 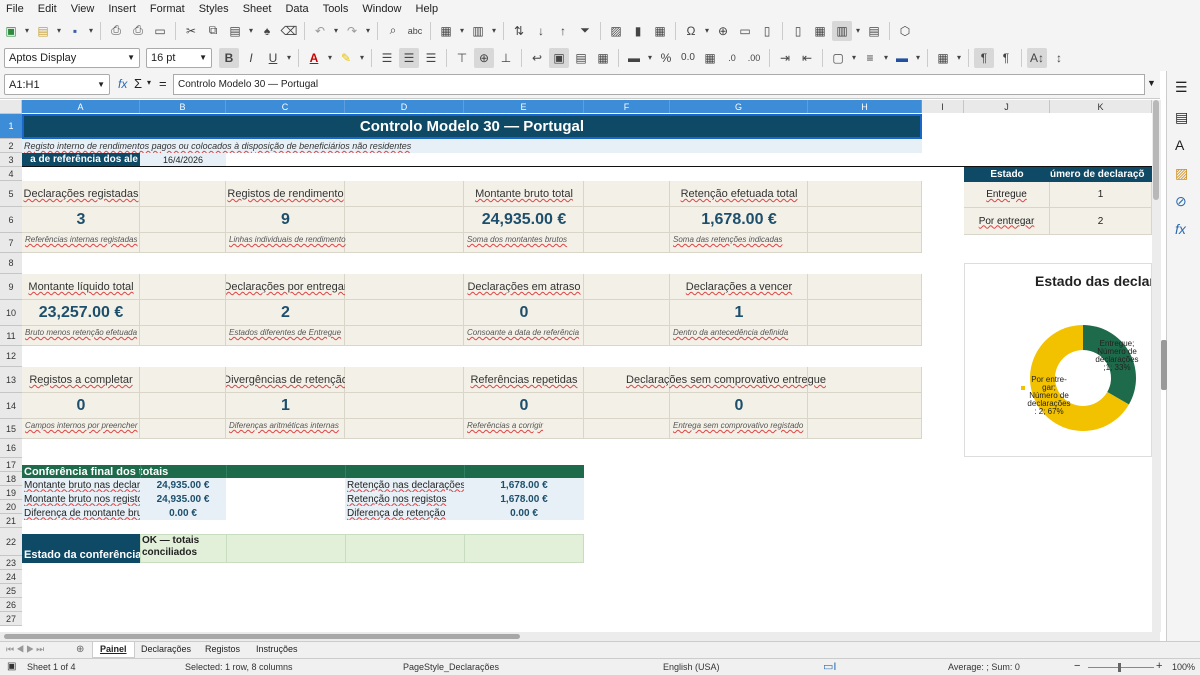 What do you see at coordinates (11, 448) in the screenshot?
I see `row-header-16: 16` at bounding box center [11, 448].